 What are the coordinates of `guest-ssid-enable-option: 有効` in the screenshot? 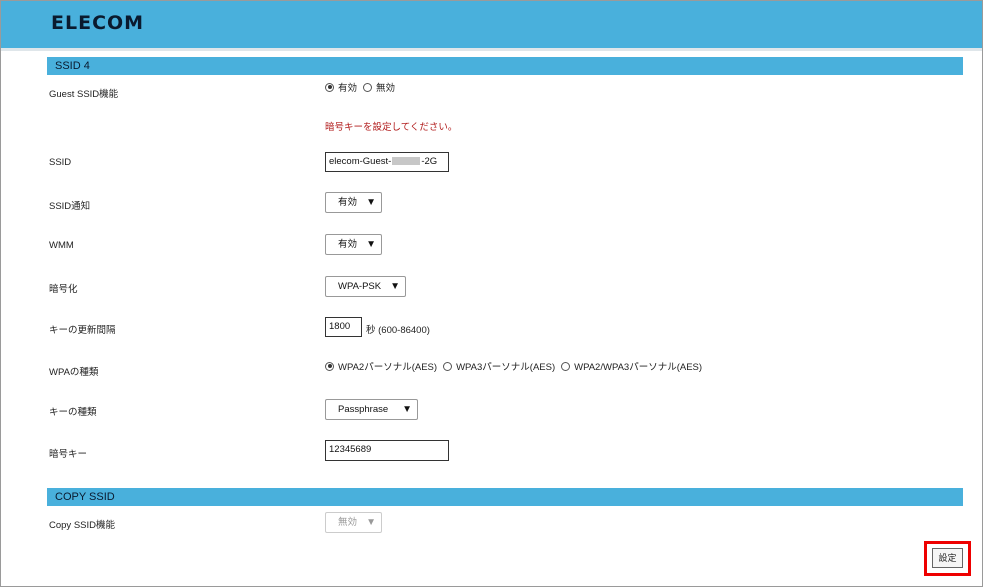 It's located at (341, 87).